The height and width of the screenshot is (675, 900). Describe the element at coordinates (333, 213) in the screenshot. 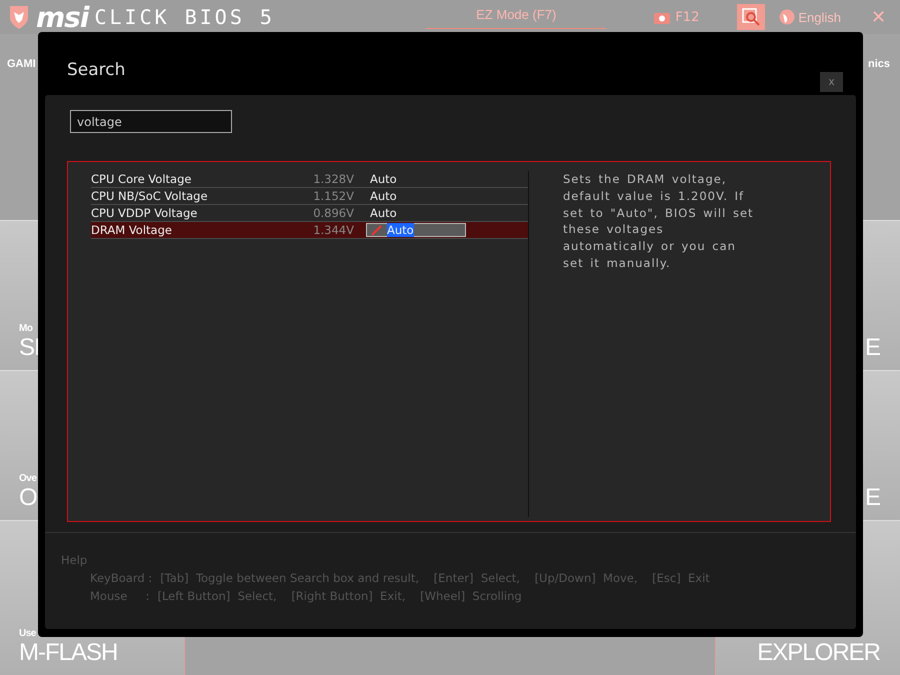

I see `voltage-reading: 0.896V` at that location.